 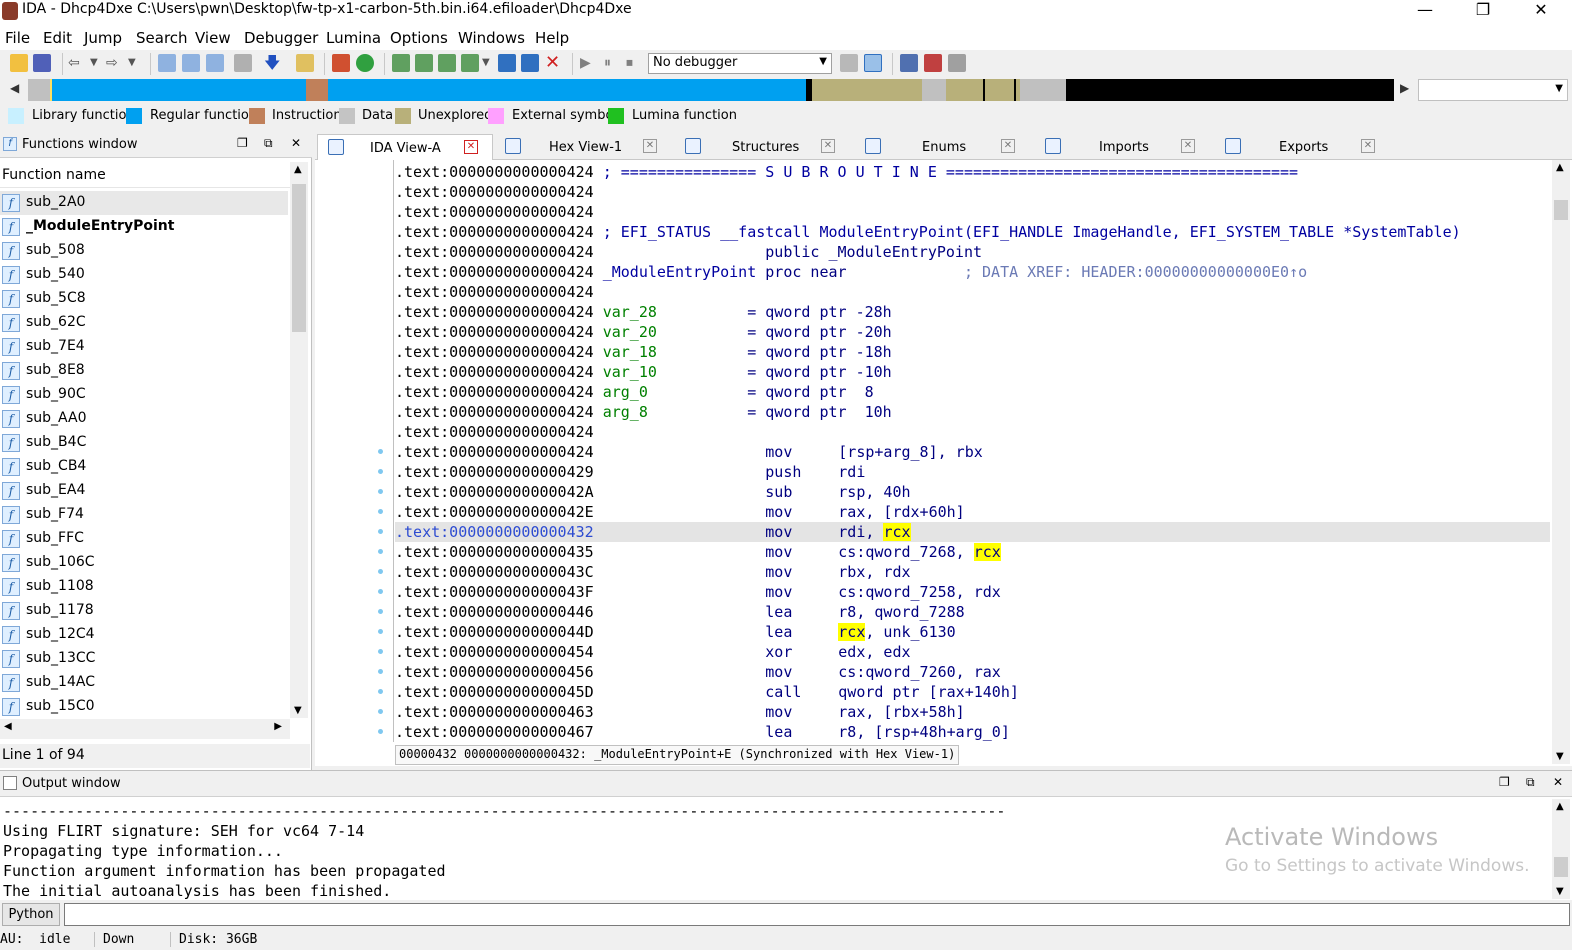 I want to click on function-list-item: f sub_12C4, so click(x=144, y=635).